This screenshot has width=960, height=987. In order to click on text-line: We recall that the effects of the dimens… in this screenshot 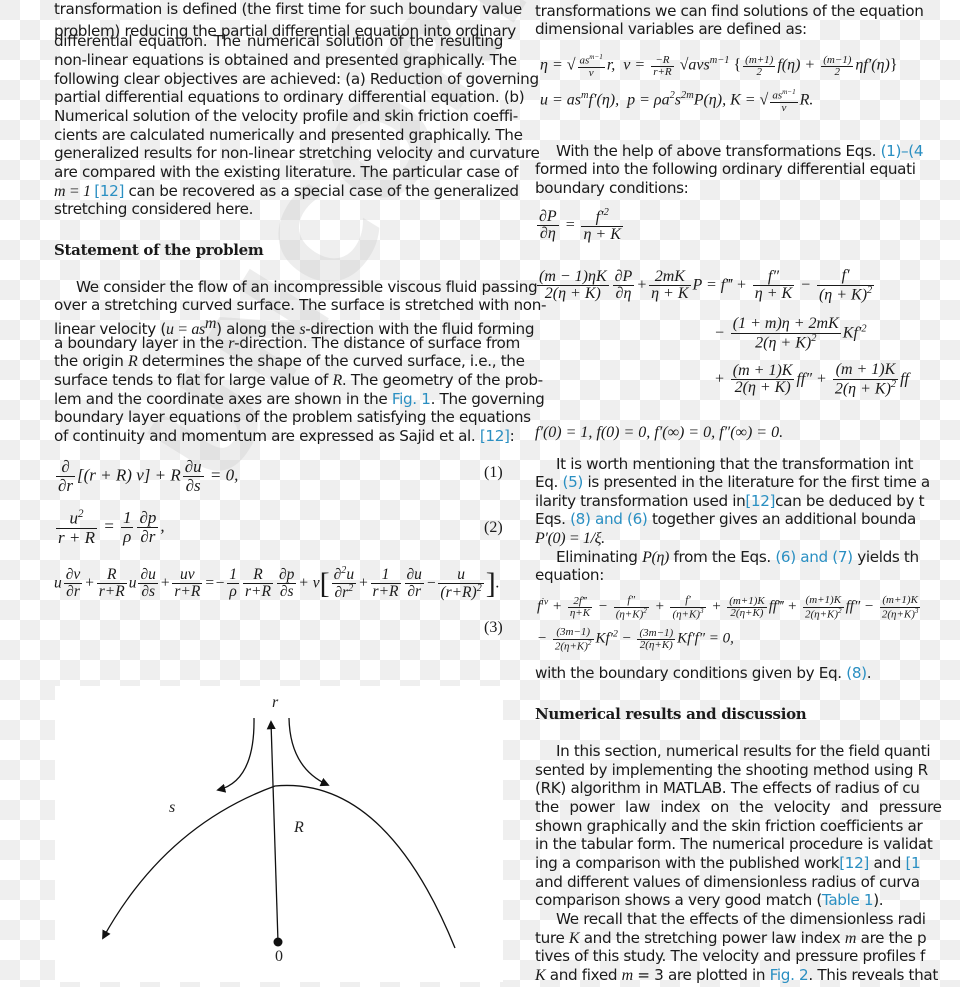, I will do `click(741, 919)`.